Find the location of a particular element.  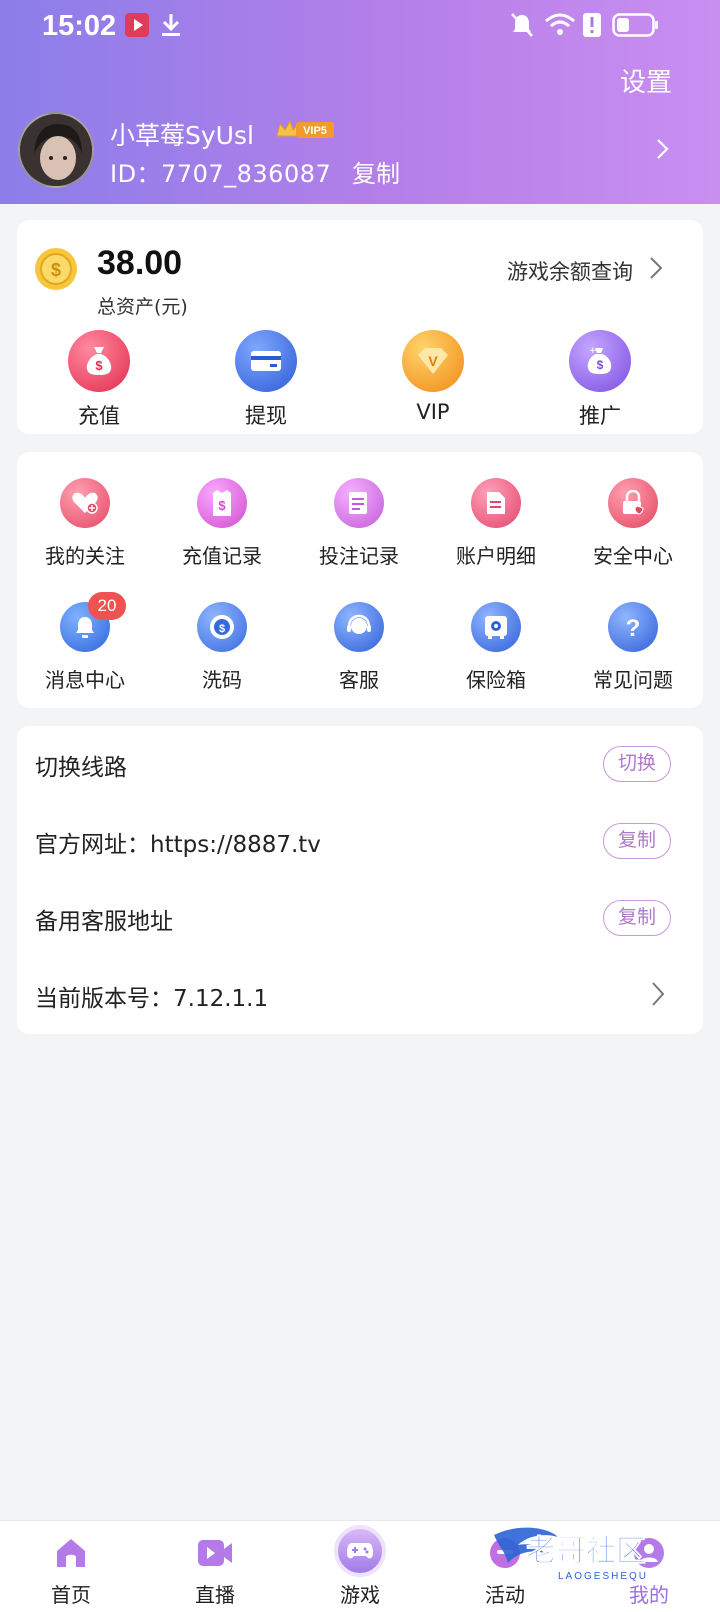

chip-icon: $ is located at coordinates (222, 627).